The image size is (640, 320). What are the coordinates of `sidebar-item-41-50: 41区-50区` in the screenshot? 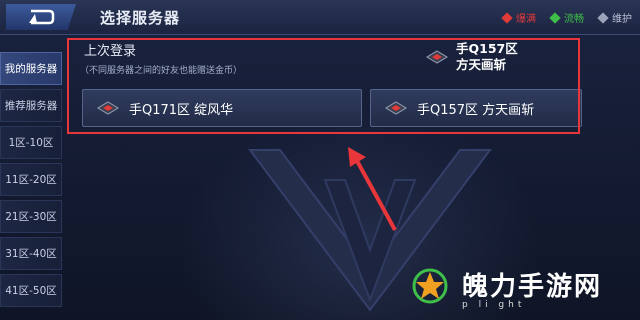 It's located at (31, 290).